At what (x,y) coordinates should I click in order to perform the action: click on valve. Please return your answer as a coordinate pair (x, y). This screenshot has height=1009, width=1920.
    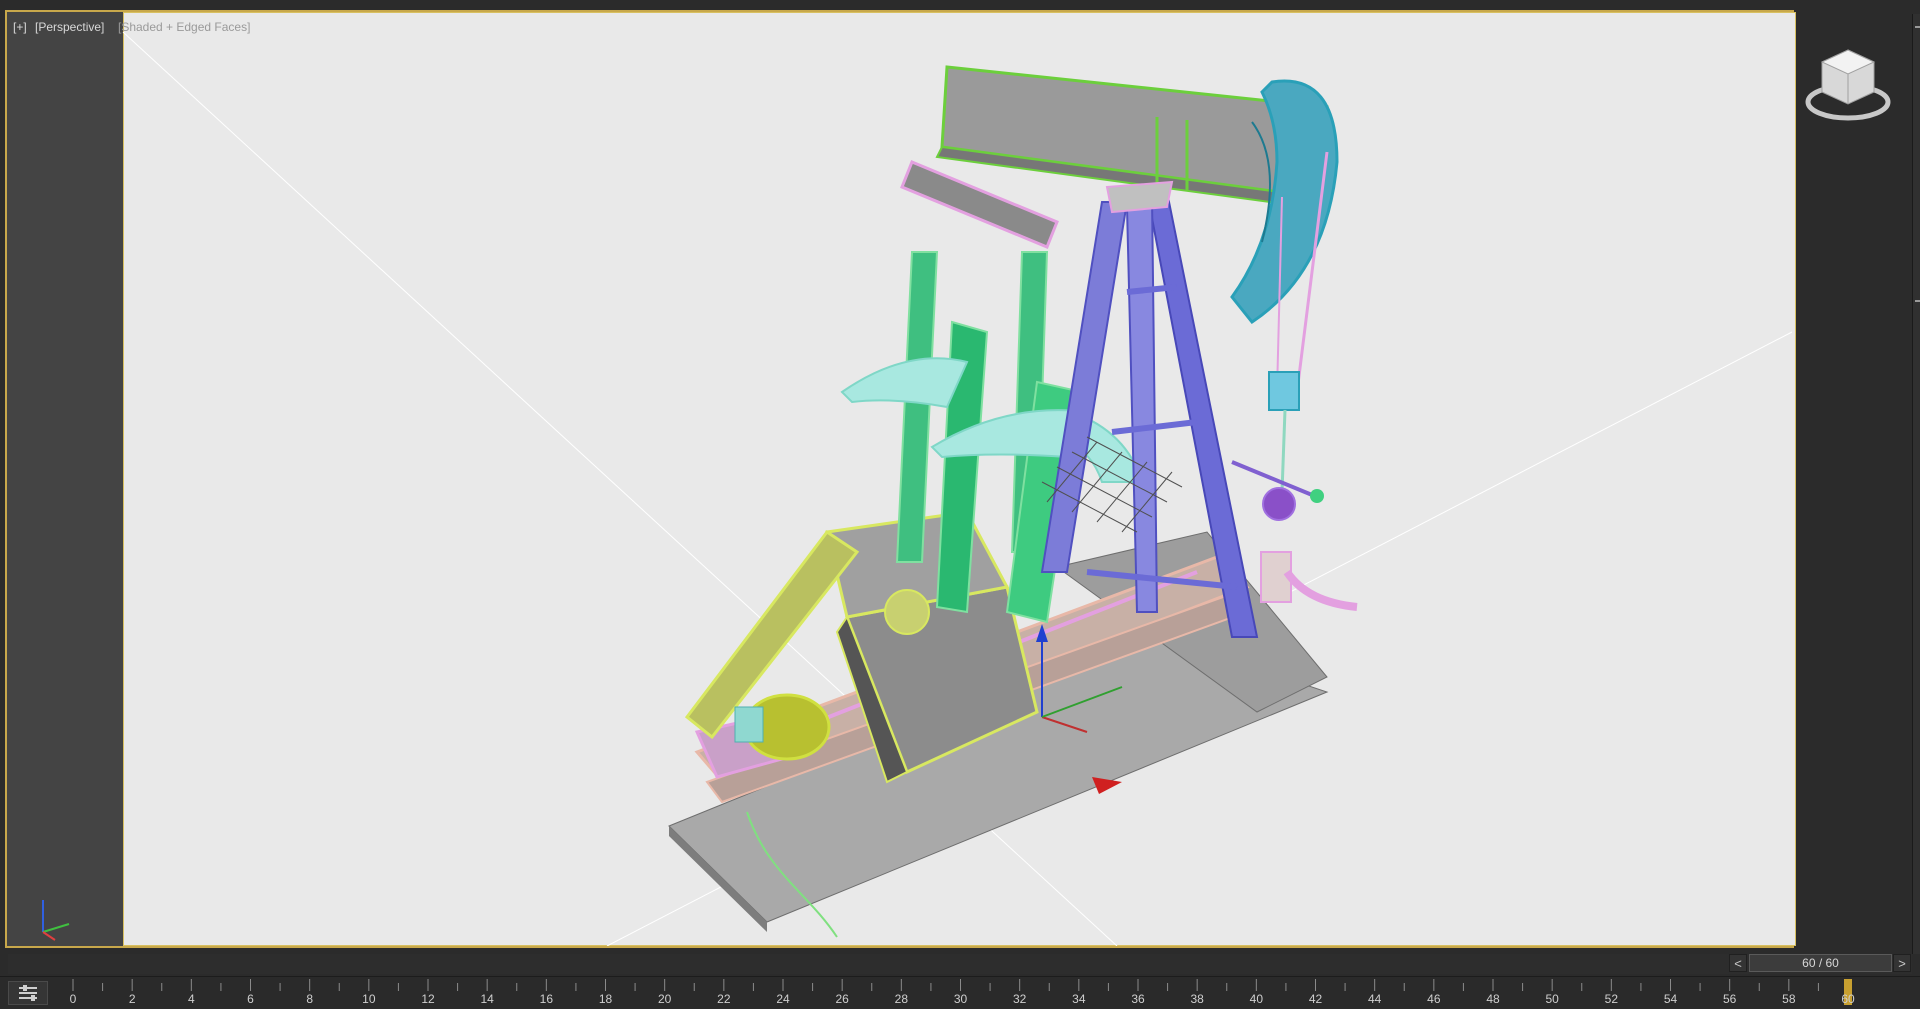
    Looking at the image, I should click on (1317, 496).